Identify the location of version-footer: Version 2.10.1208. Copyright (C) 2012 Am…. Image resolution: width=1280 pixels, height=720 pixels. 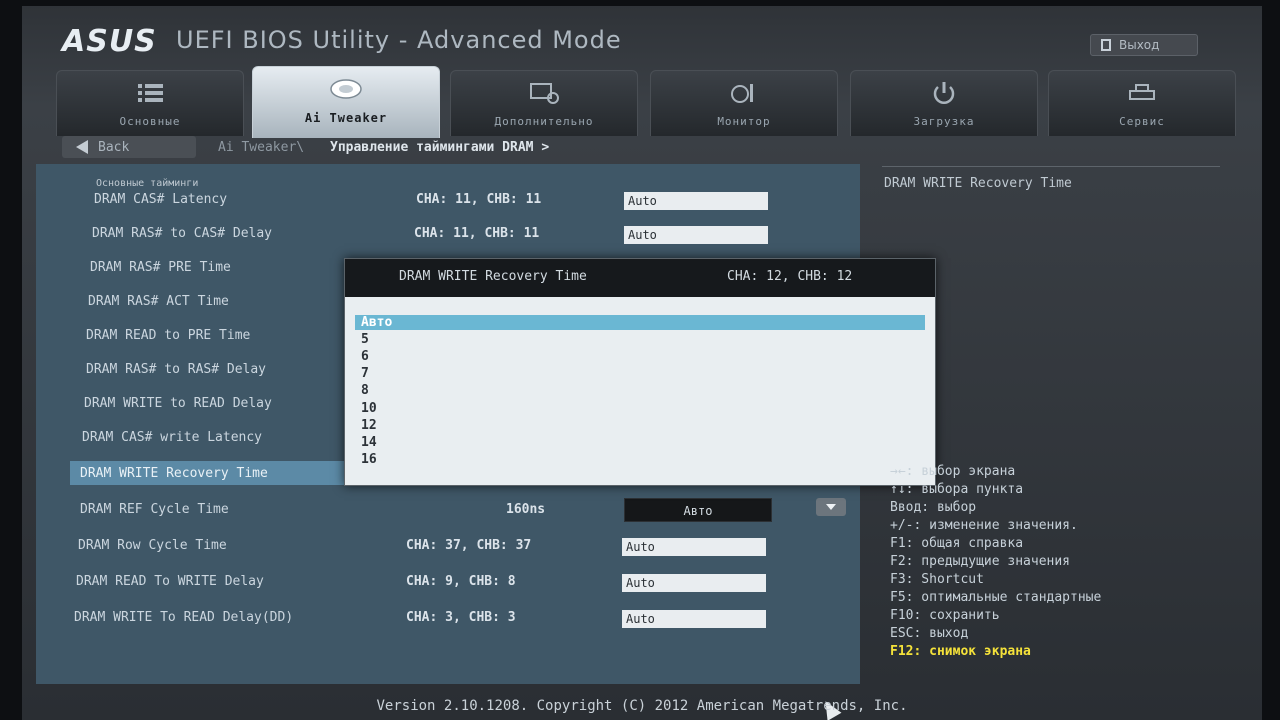
(642, 706).